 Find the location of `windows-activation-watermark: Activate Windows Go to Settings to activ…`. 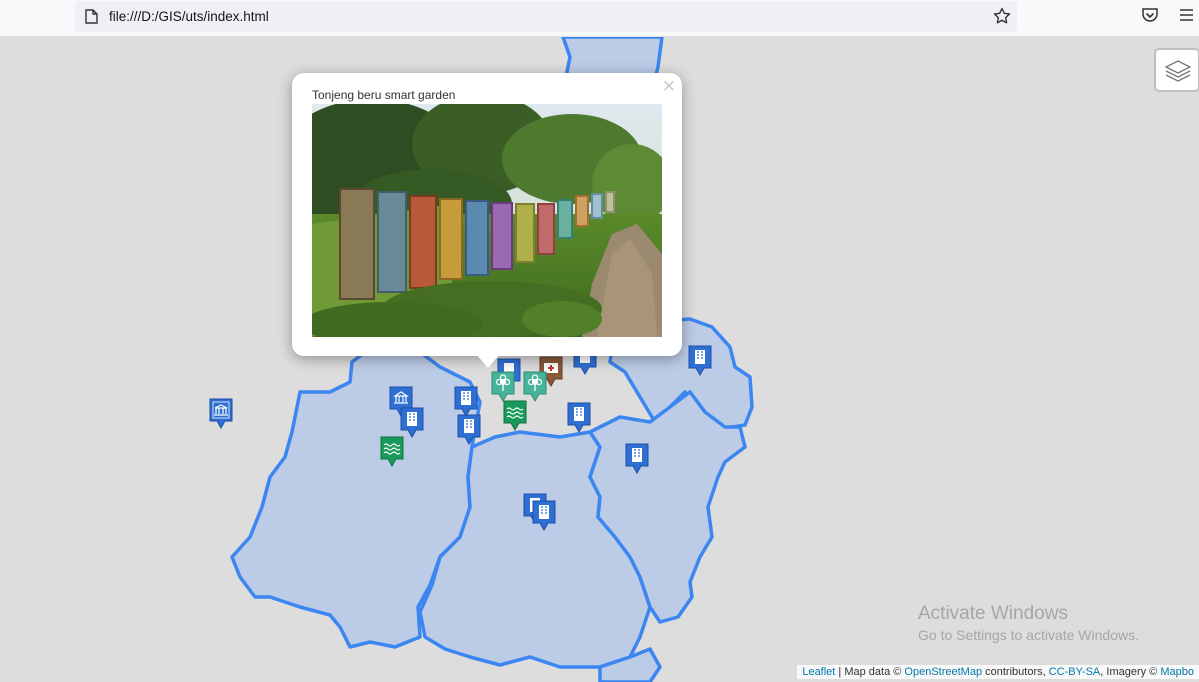

windows-activation-watermark: Activate Windows Go to Settings to activ… is located at coordinates (1028, 623).